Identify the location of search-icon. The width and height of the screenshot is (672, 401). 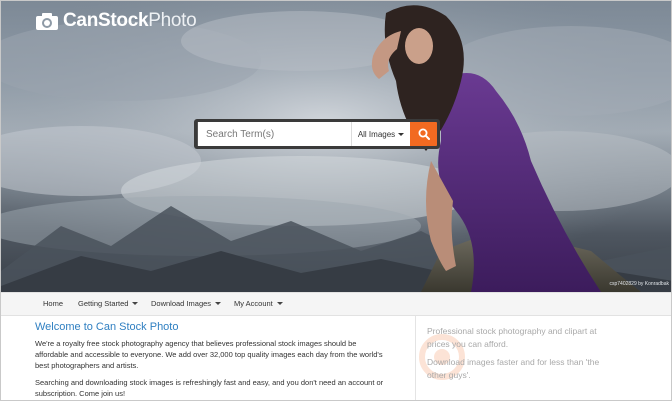
(424, 134).